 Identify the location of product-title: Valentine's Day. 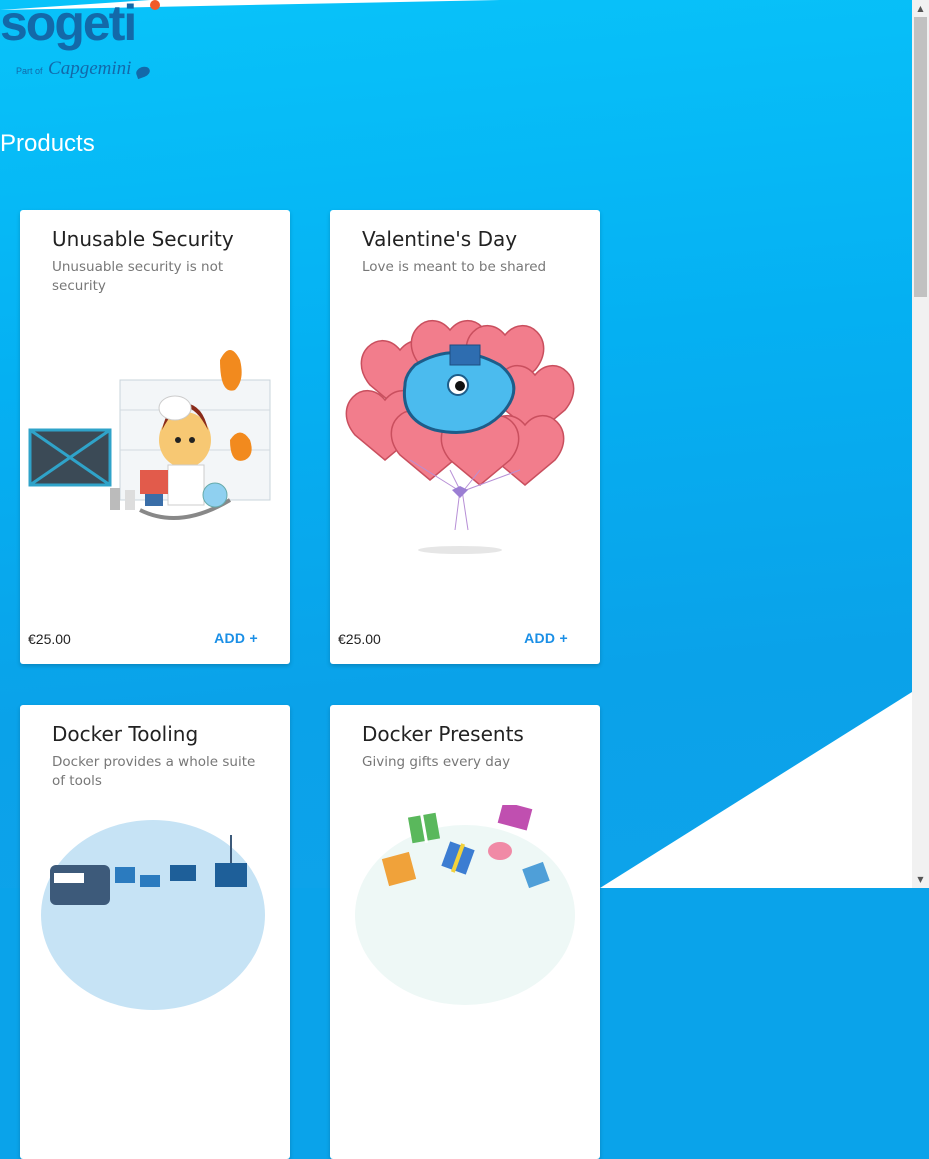
(440, 239).